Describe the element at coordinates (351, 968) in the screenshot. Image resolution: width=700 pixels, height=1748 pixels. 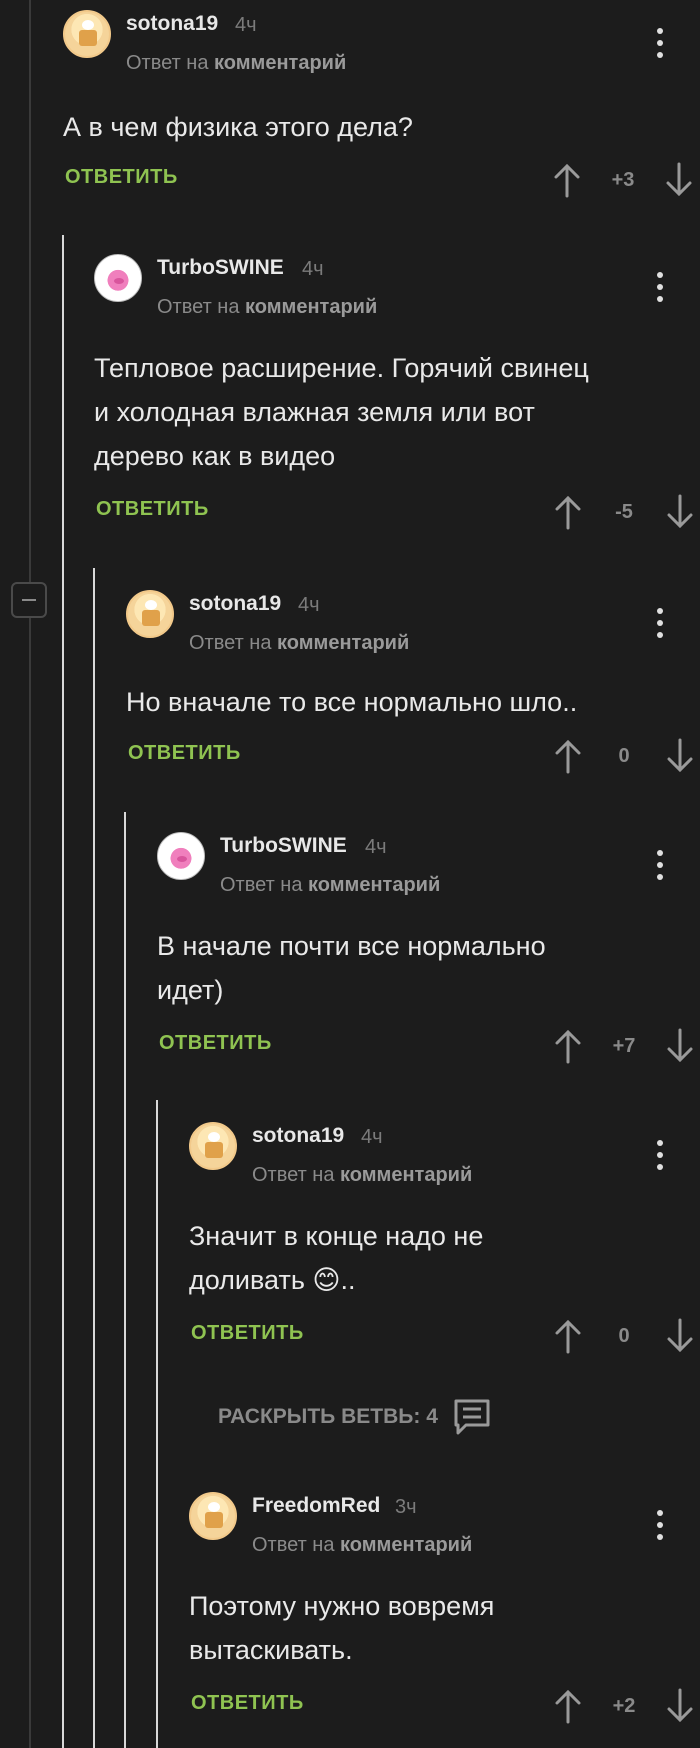
I see `comment-text: В начале почти все нормально идет)` at that location.